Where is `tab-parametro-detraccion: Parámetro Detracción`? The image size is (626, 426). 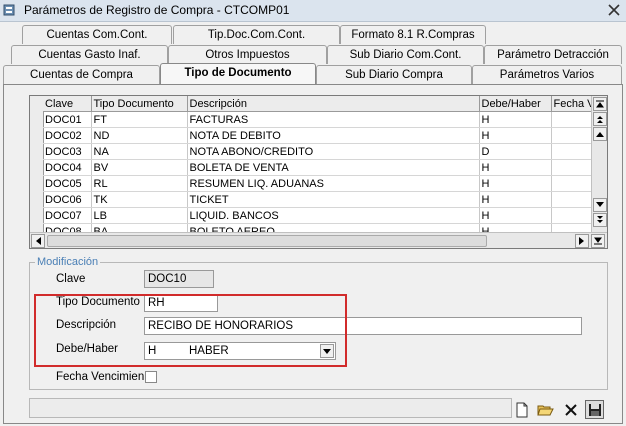 tab-parametro-detraccion: Parámetro Detracción is located at coordinates (553, 54).